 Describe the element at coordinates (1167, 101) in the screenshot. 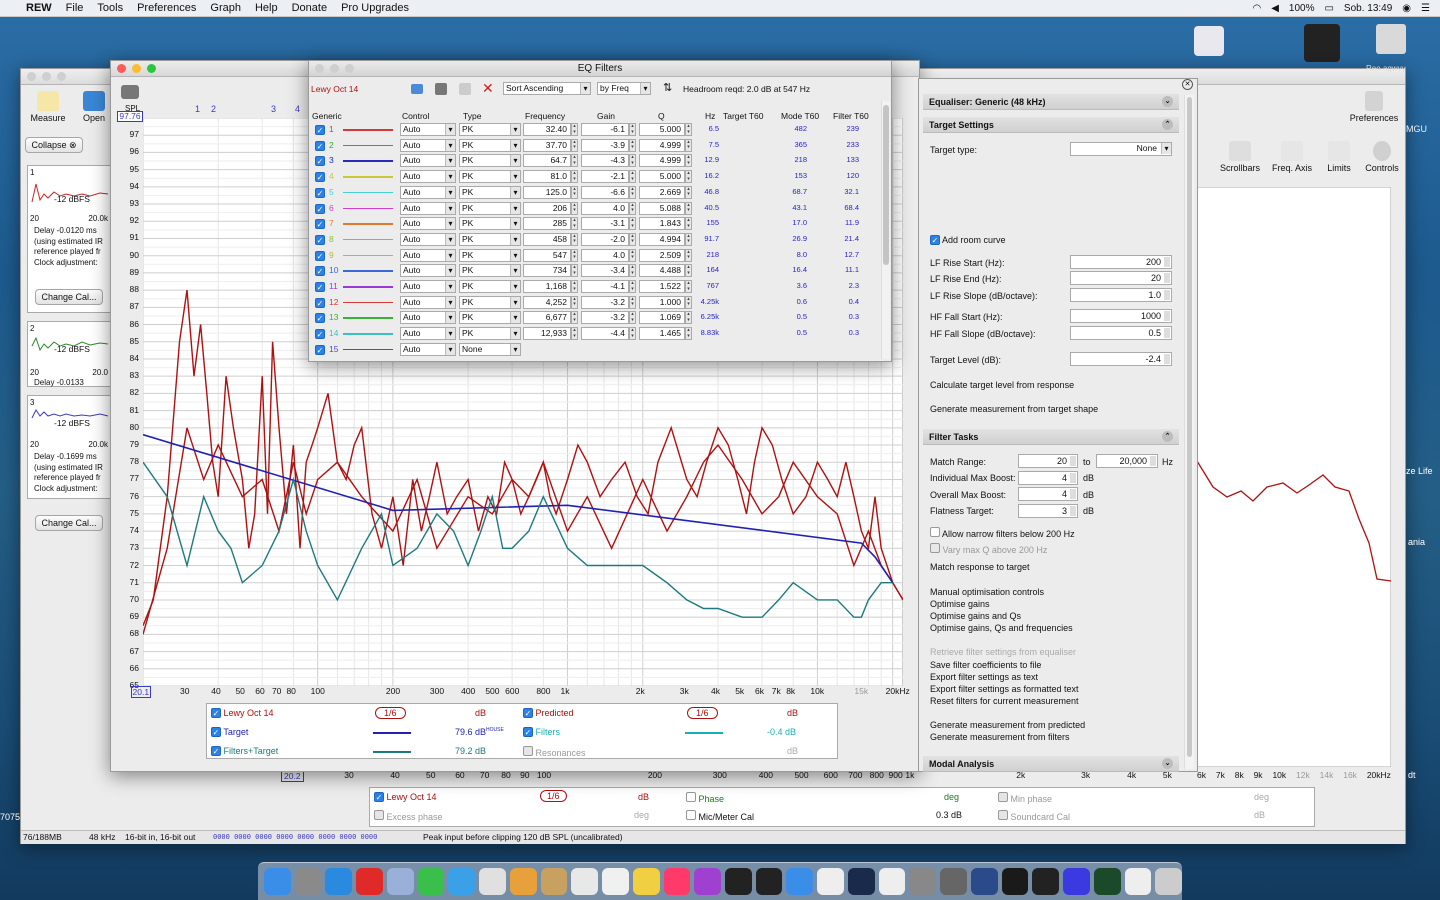

I see `chevron-down-icon: ⌄` at that location.